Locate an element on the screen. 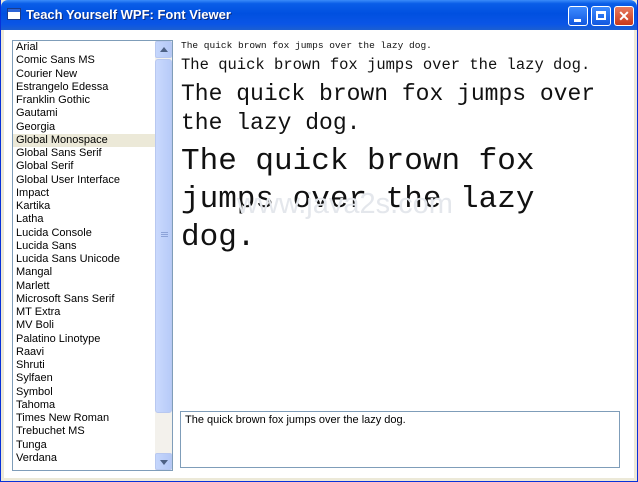 This screenshot has height=482, width=638. font-list-item: Global User Interface is located at coordinates (84, 180).